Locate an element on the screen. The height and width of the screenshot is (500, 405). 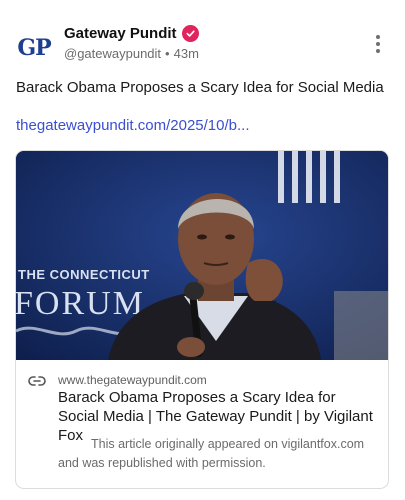
author-avatar: GP is located at coordinates (34, 48).